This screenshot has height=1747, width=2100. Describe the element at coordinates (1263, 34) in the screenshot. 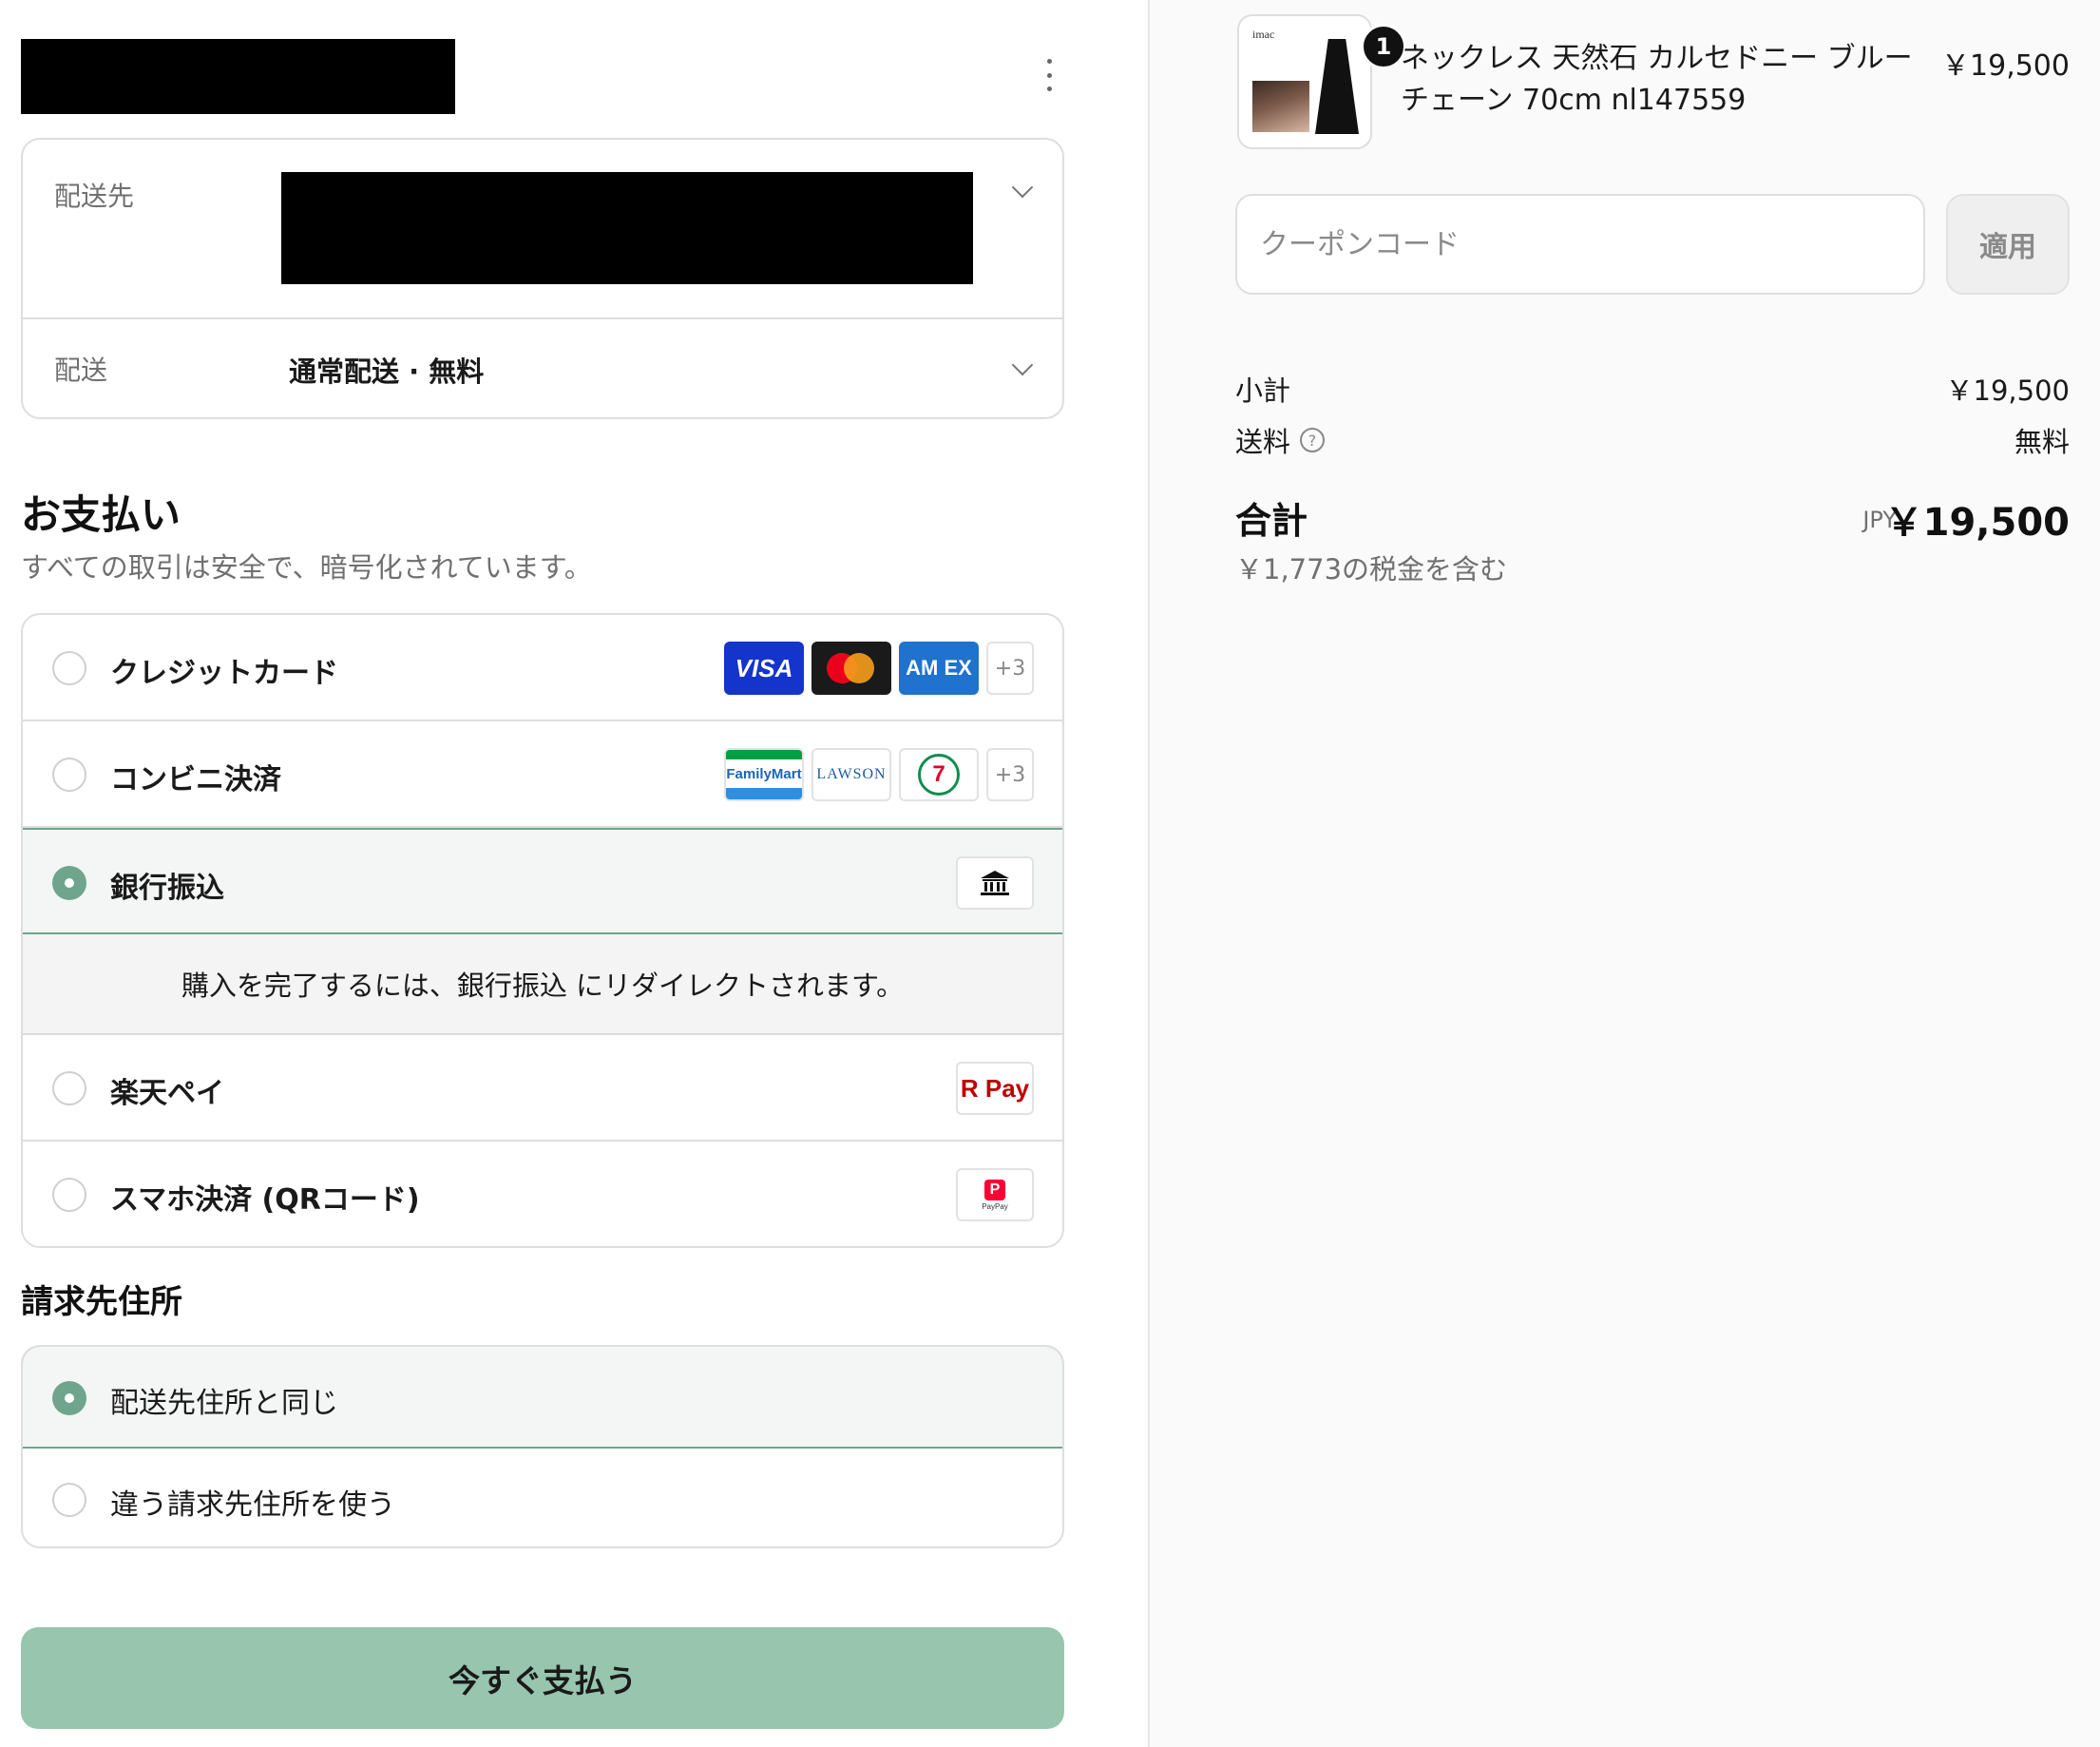

I see `thumbnail-brand-logo: imac` at that location.